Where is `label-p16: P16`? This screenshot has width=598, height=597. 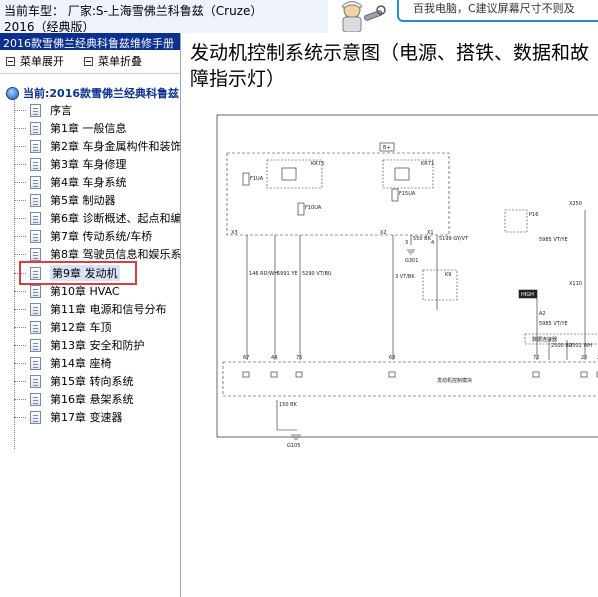 label-p16: P16 is located at coordinates (533, 215).